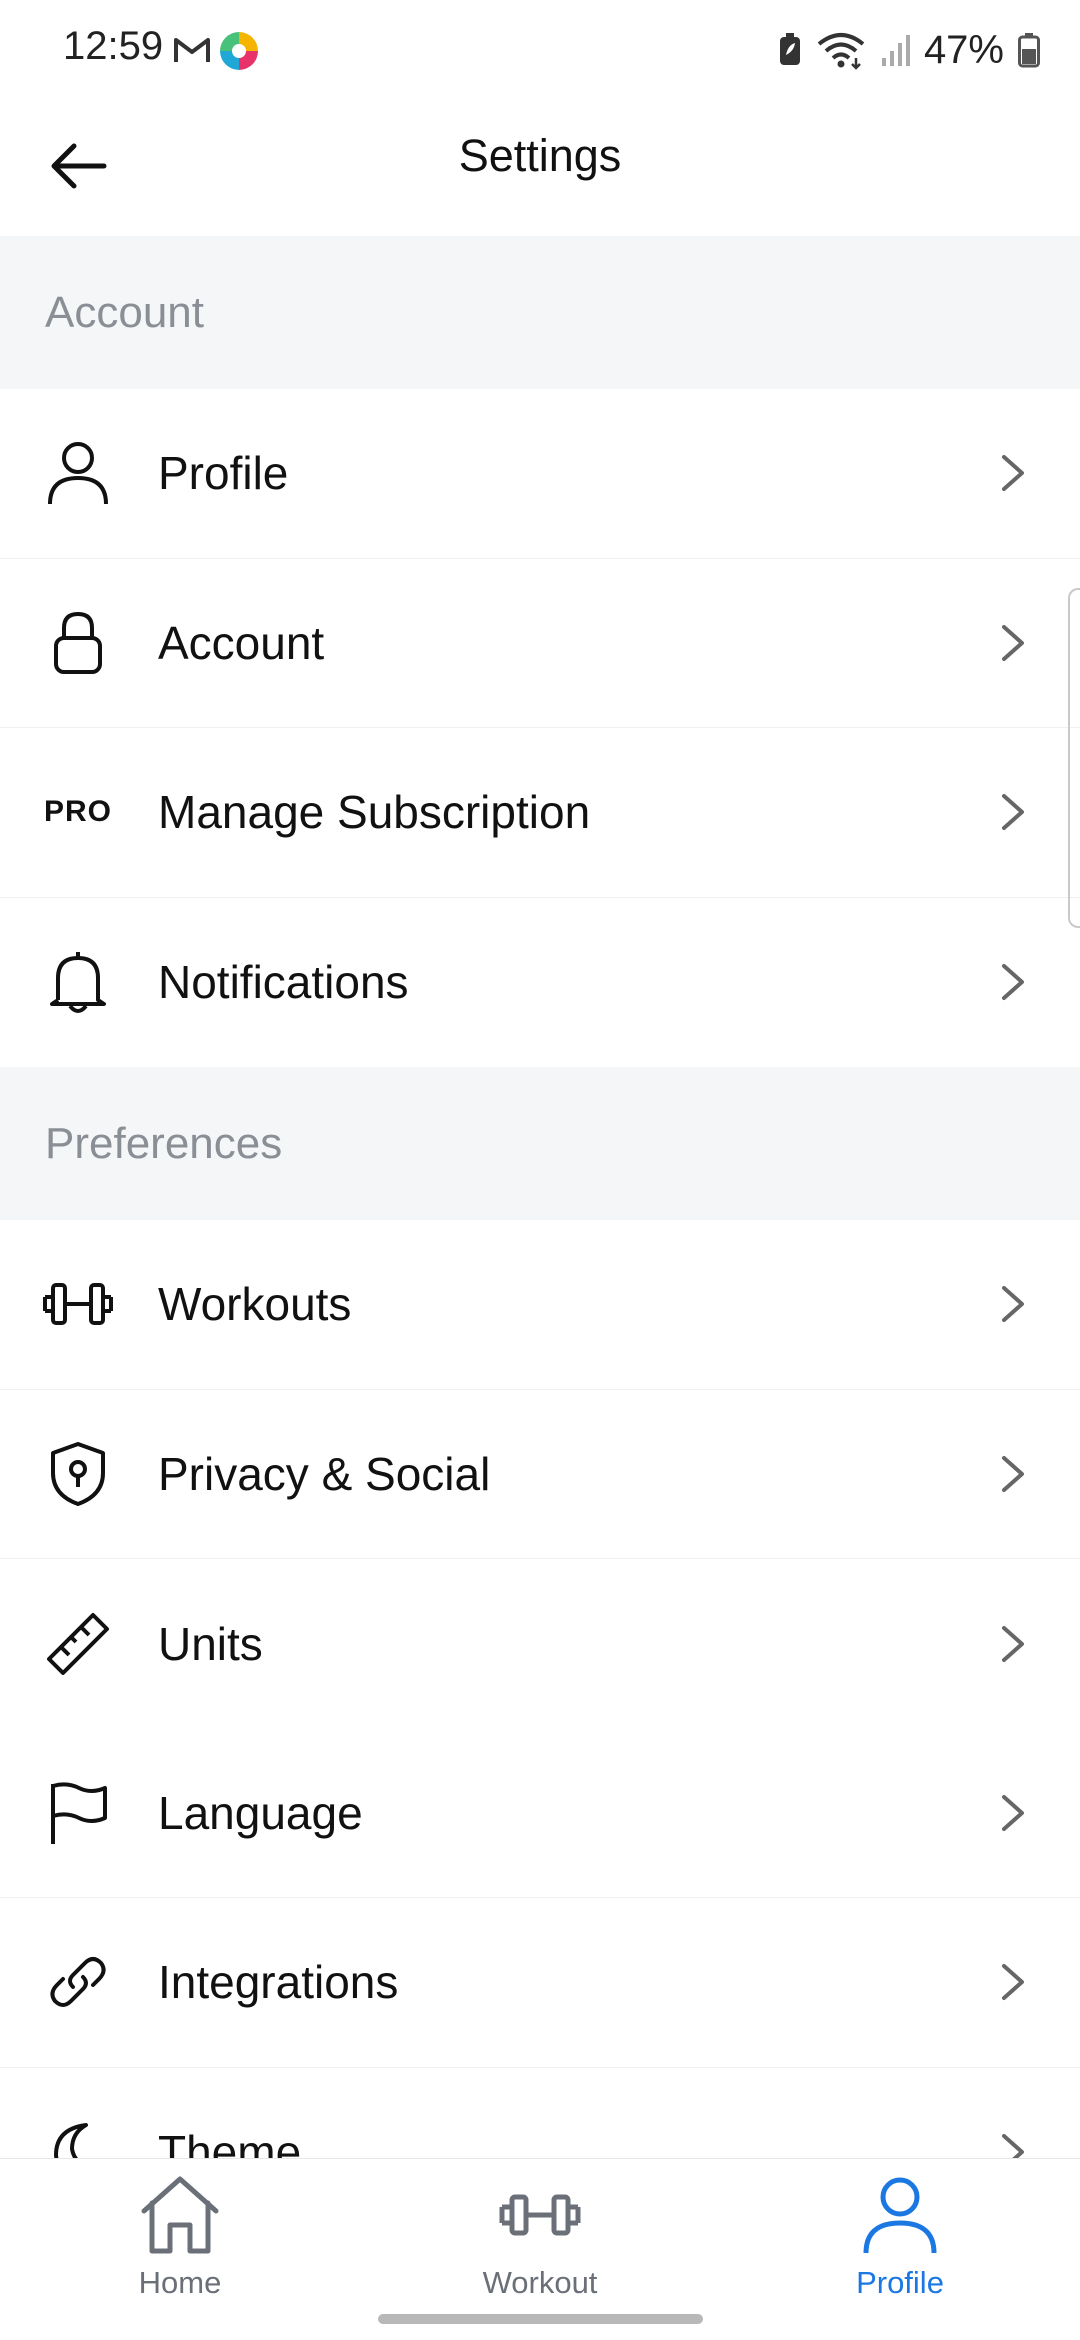 The width and height of the screenshot is (1080, 2340). What do you see at coordinates (540, 1813) in the screenshot?
I see `settings-item-language: Language` at bounding box center [540, 1813].